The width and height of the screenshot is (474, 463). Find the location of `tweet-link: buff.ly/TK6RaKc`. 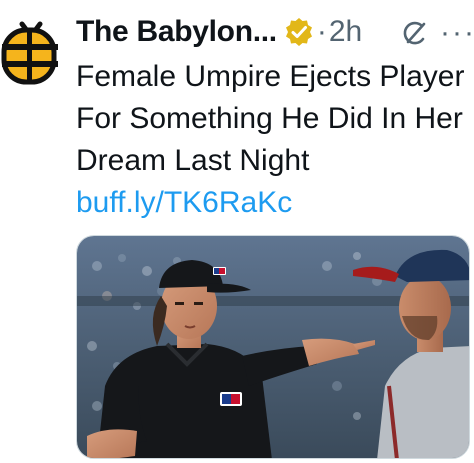

tweet-link: buff.ly/TK6RaKc is located at coordinates (184, 202).